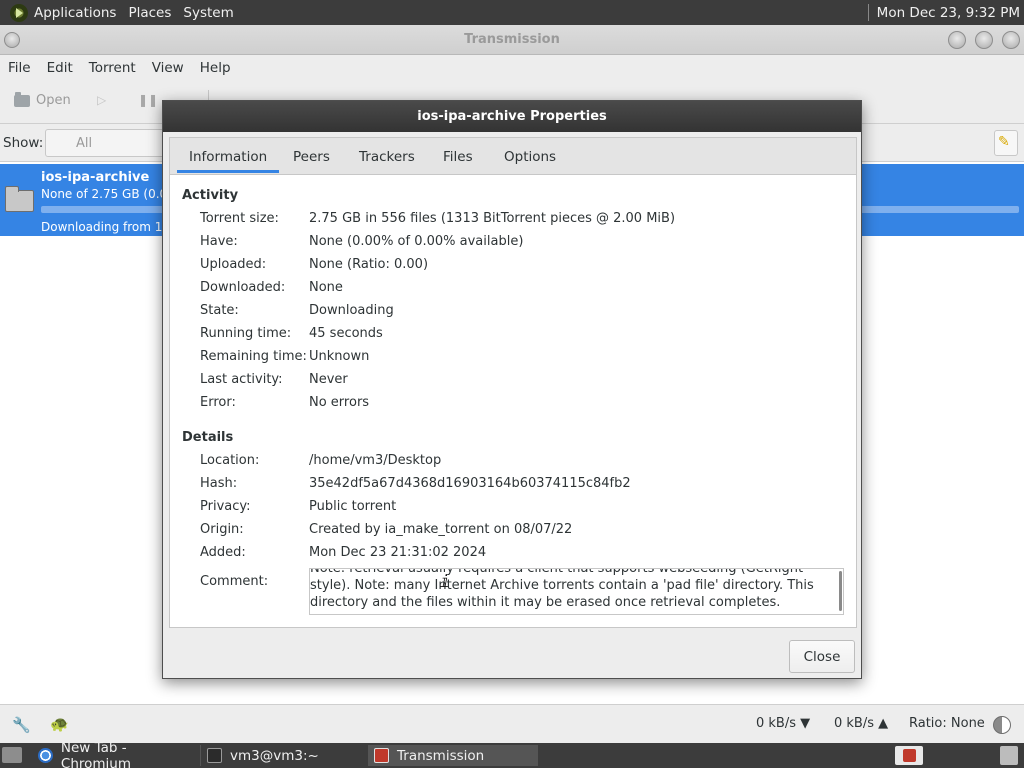 The height and width of the screenshot is (768, 1024). I want to click on origin-value: Created by ia_make_torrent on 08/07/22, so click(441, 529).